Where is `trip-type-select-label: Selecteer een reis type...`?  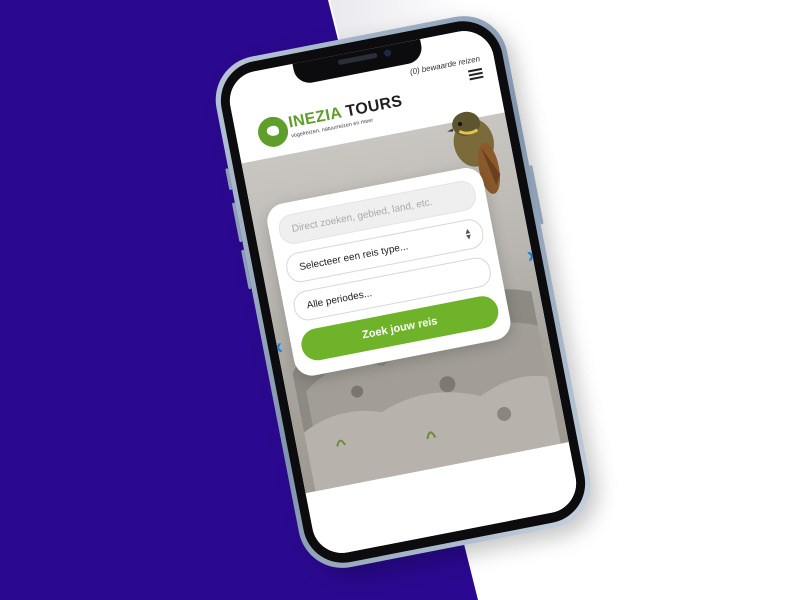
trip-type-select-label: Selecteer een reis type... is located at coordinates (354, 256).